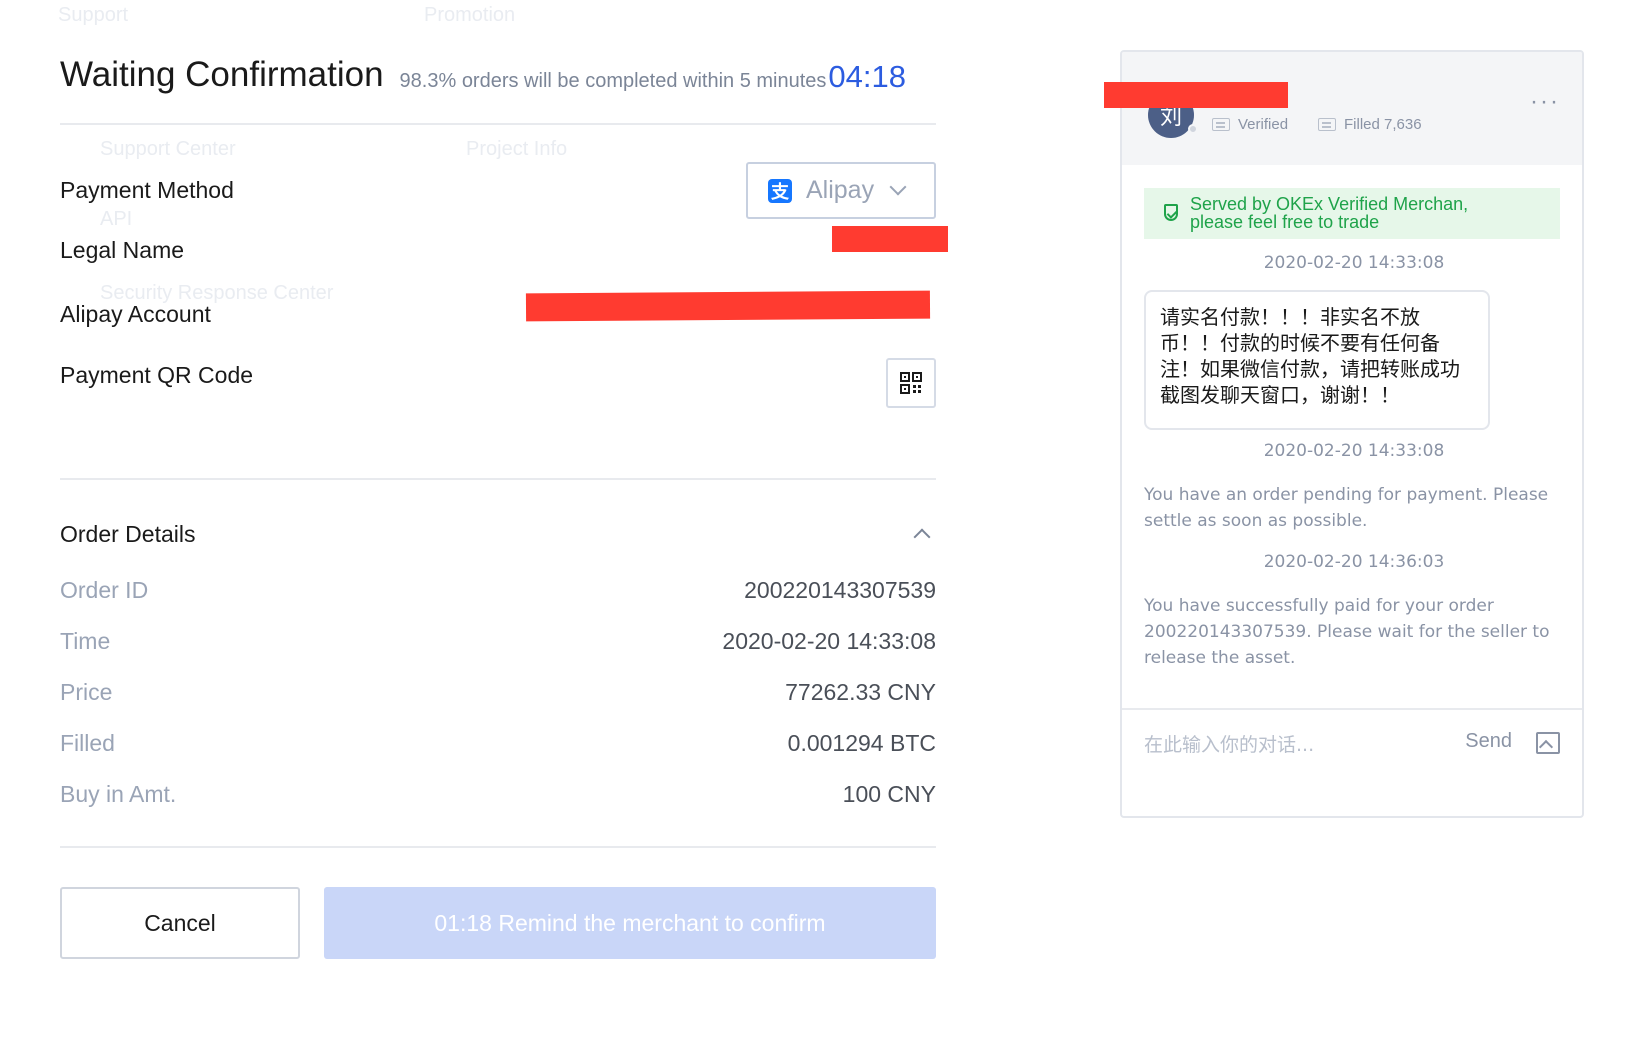 The width and height of the screenshot is (1651, 1051). I want to click on detail-value: 200220143307539, so click(840, 589).